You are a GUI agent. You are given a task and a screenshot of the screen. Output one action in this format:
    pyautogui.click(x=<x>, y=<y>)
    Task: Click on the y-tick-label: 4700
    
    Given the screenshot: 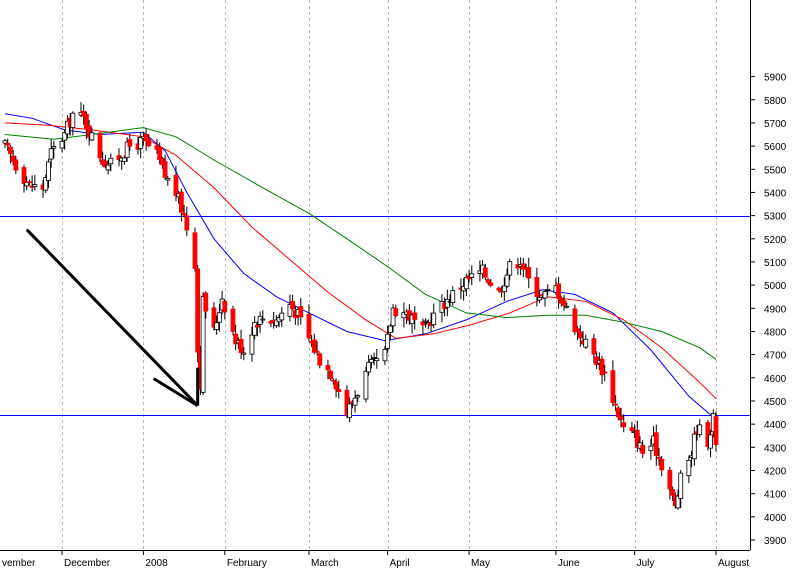 What is the action you would take?
    pyautogui.click(x=775, y=356)
    